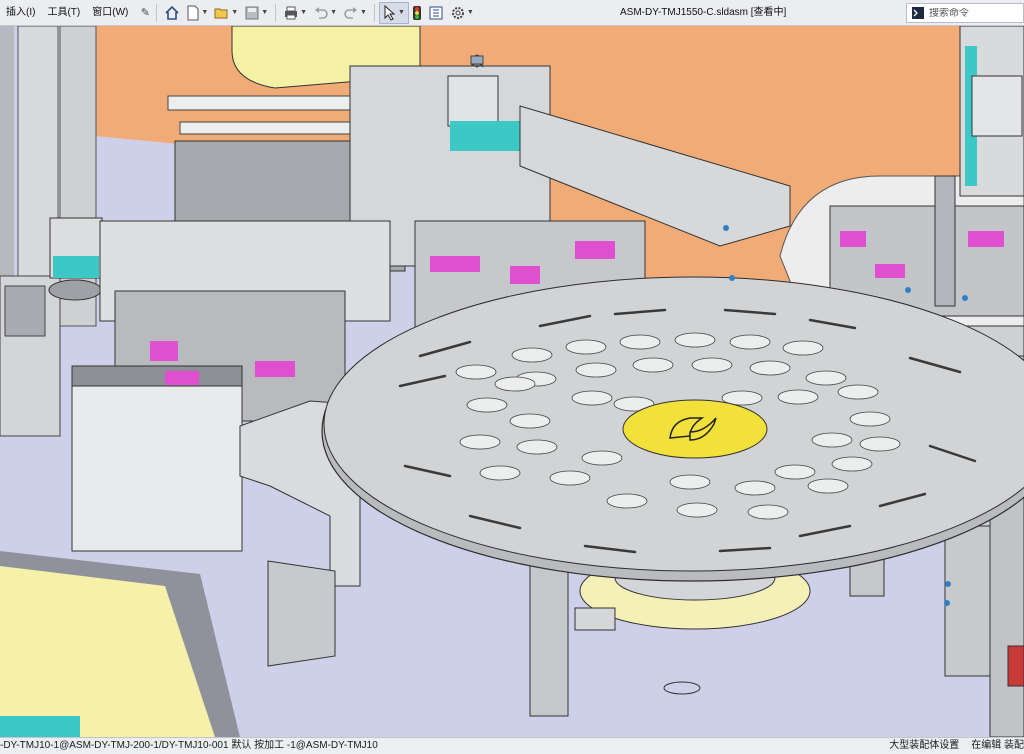  I want to click on open-button: ▼, so click(226, 13).